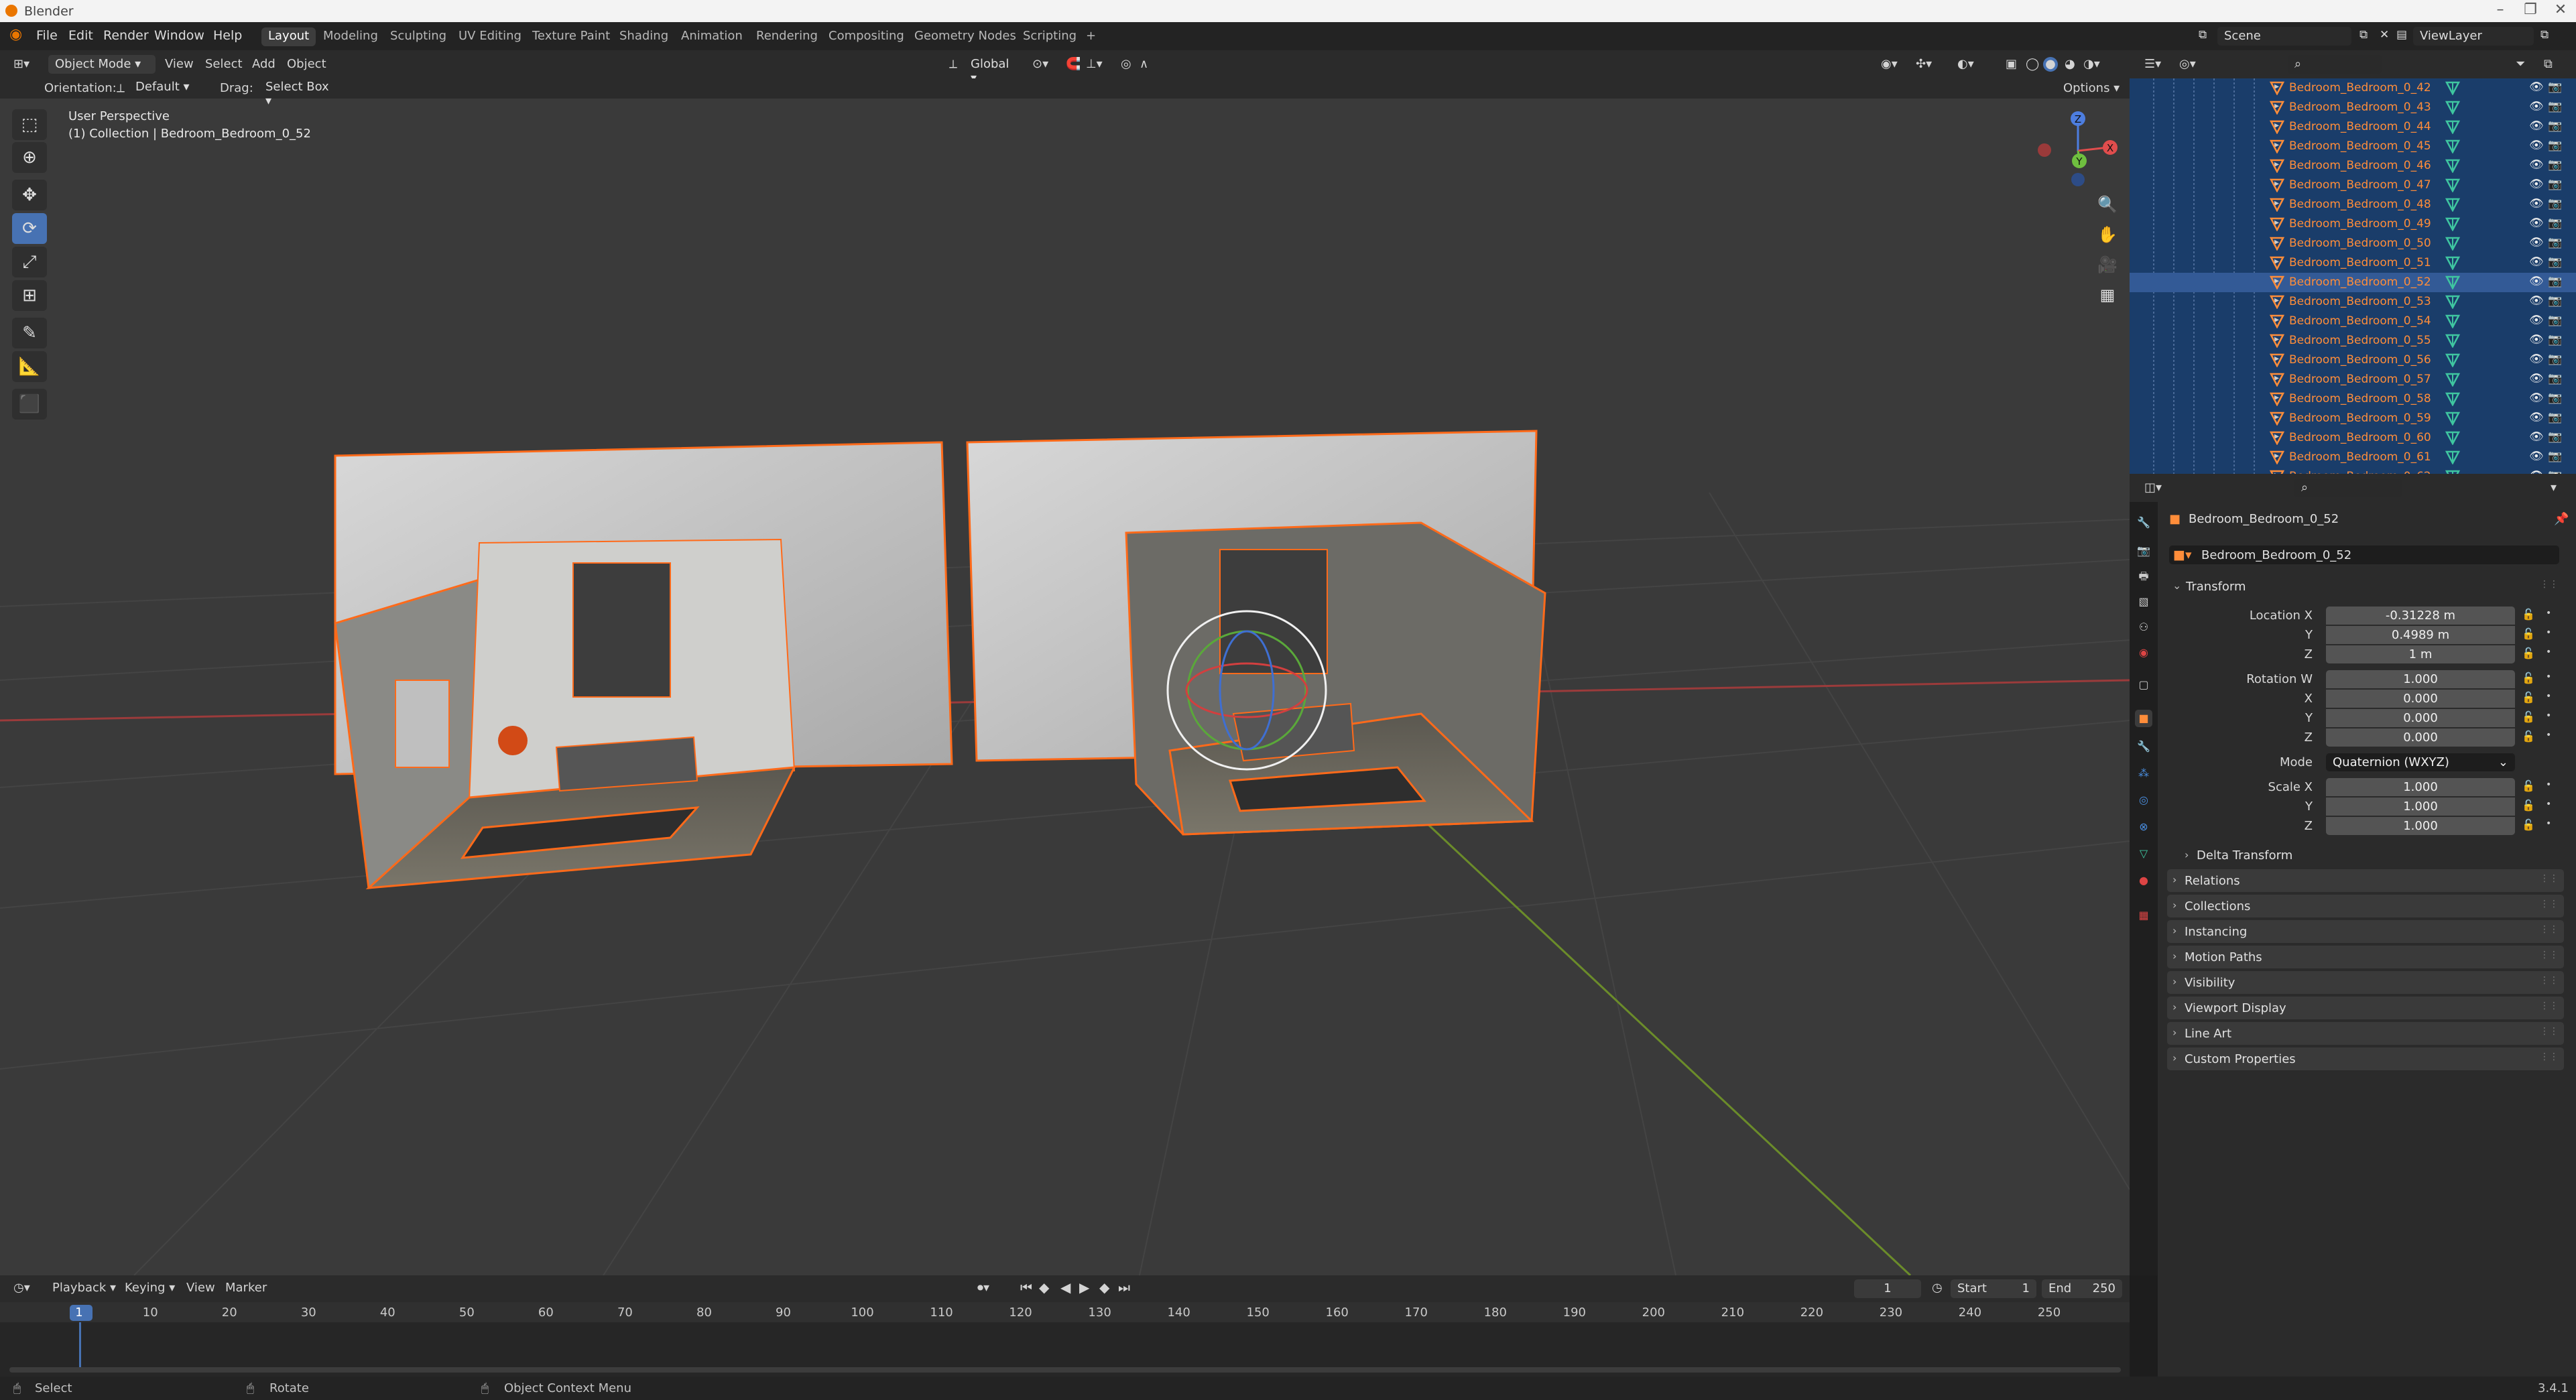 The height and width of the screenshot is (1400, 2576). What do you see at coordinates (2353, 282) in the screenshot?
I see `outliner-item: ▸ Bedroom_Bedroom_0_52 👁 📷` at bounding box center [2353, 282].